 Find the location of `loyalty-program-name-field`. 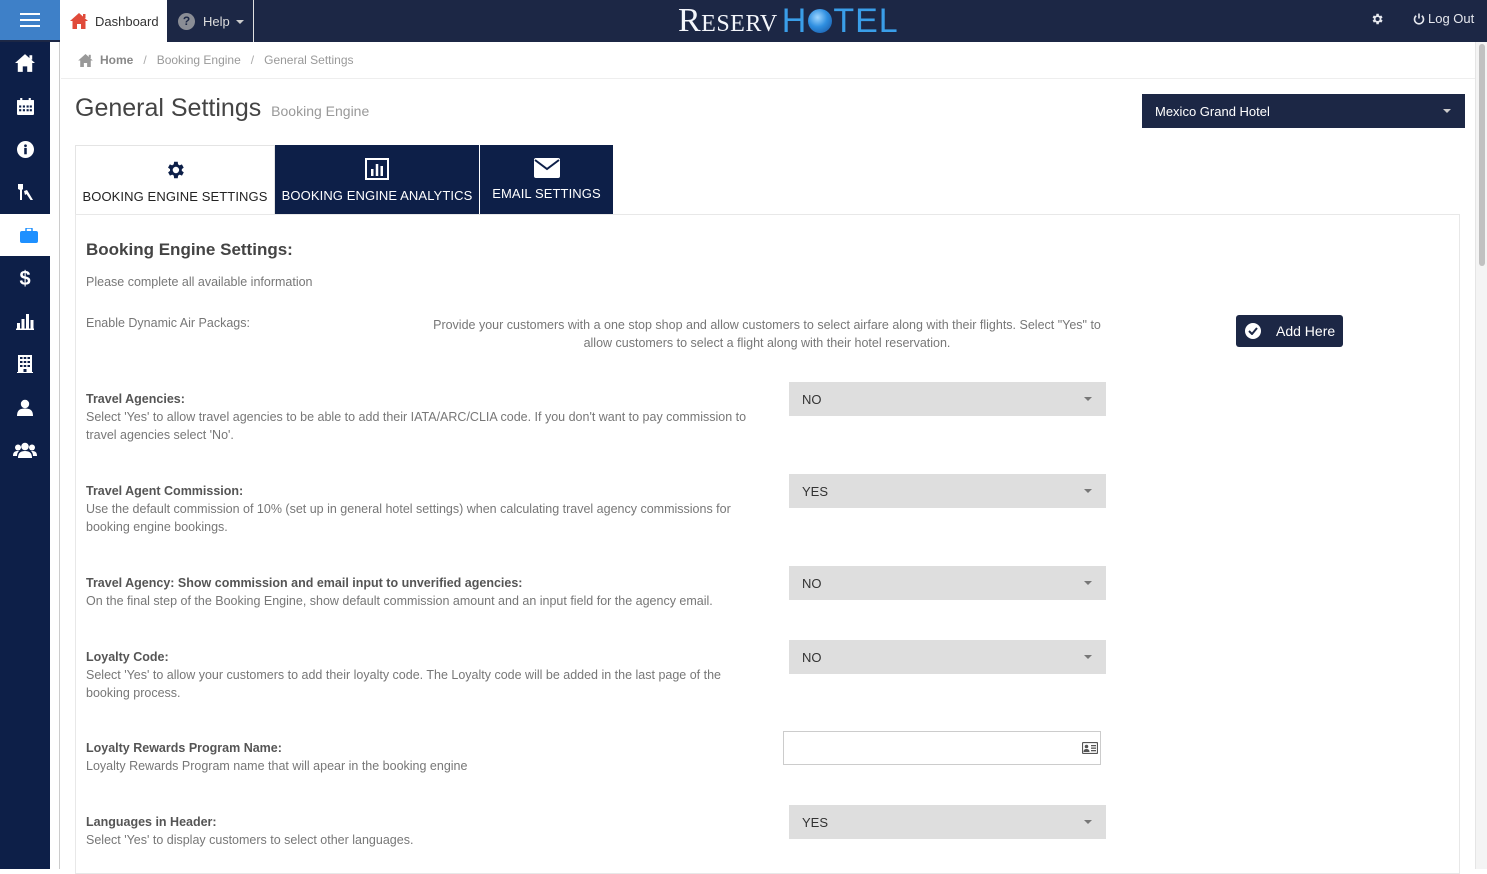

loyalty-program-name-field is located at coordinates (942, 748).